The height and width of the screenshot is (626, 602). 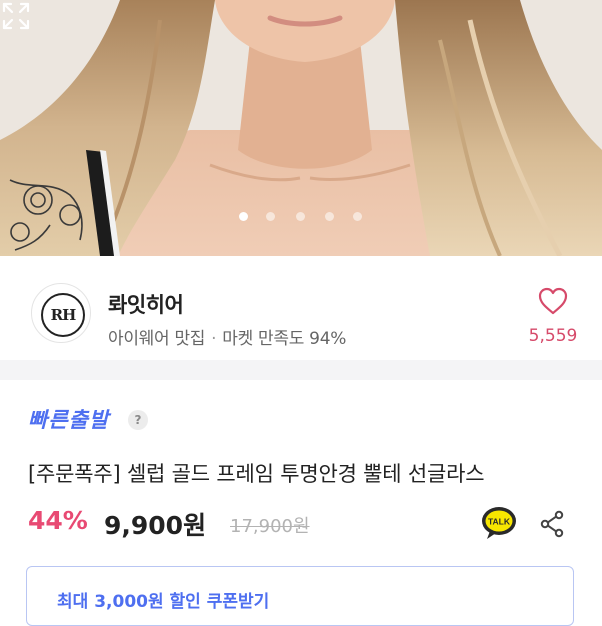 What do you see at coordinates (138, 420) in the screenshot?
I see `help-icon: ?` at bounding box center [138, 420].